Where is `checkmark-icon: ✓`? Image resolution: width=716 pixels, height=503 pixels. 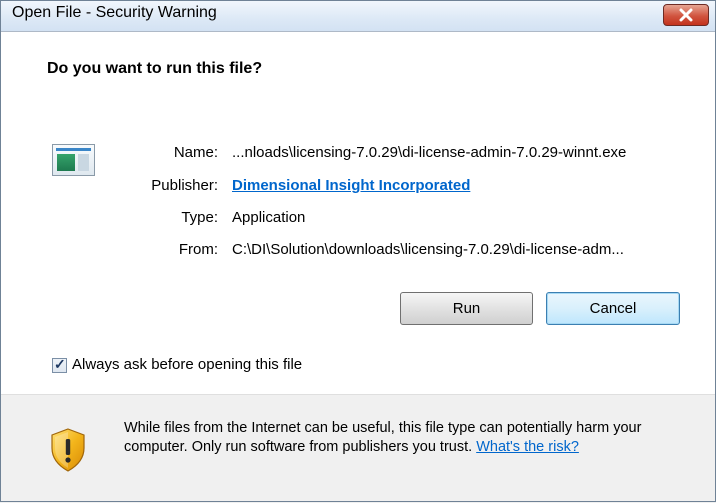
checkmark-icon: ✓ is located at coordinates (60, 364).